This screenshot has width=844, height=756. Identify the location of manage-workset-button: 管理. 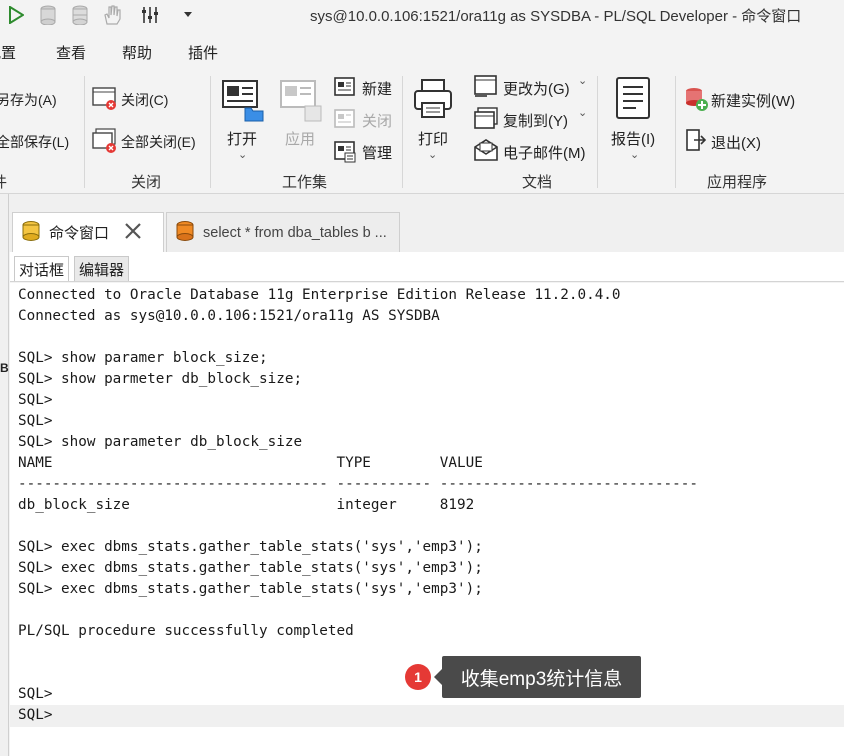
(377, 152).